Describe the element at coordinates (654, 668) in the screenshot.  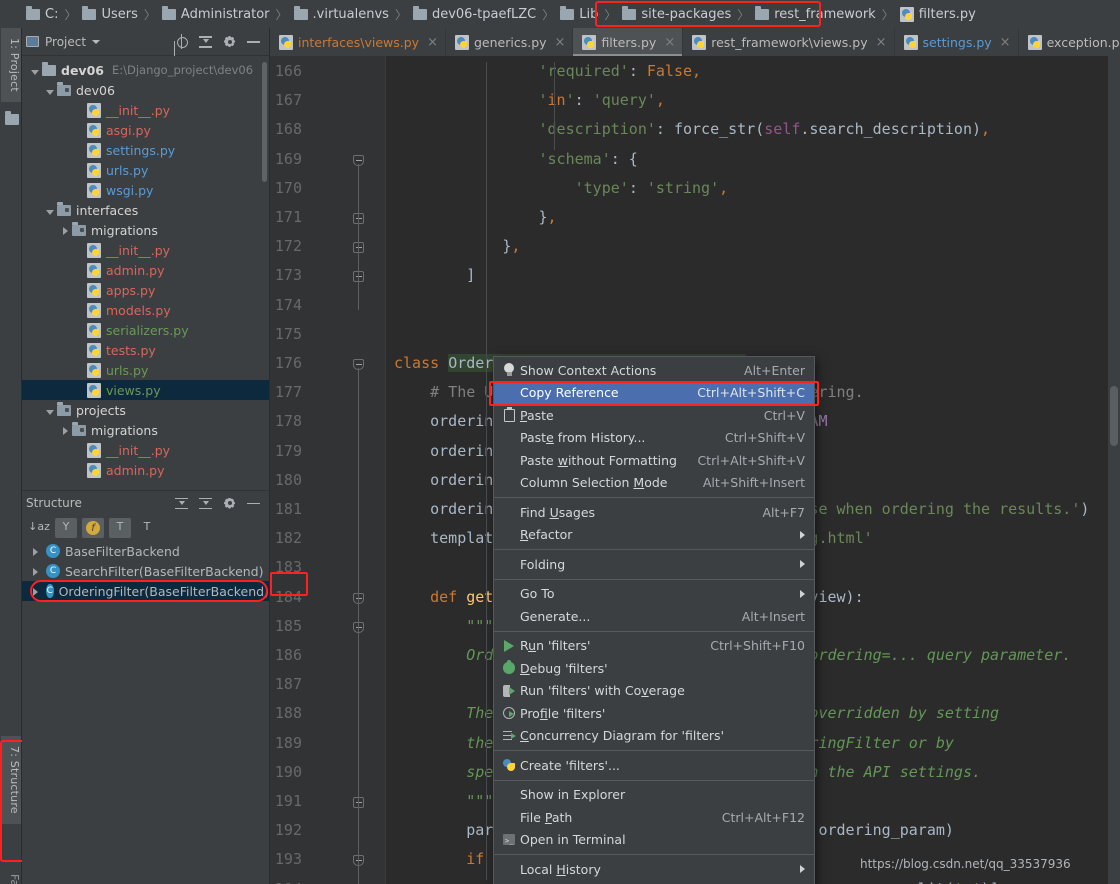
I see `menu-item-debug-filters: Debug 'filters'` at that location.